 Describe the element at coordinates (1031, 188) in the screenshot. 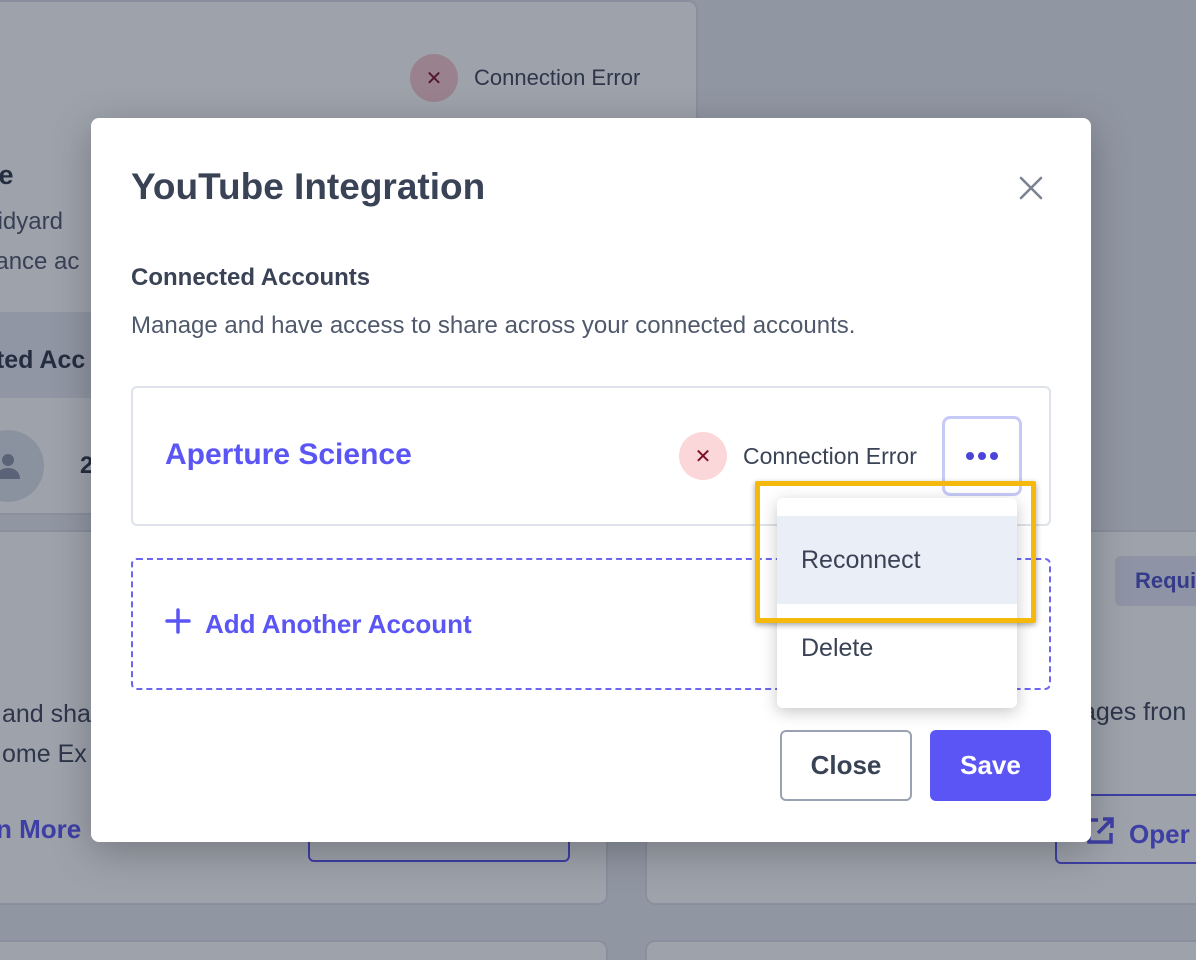

I see `close-icon` at that location.